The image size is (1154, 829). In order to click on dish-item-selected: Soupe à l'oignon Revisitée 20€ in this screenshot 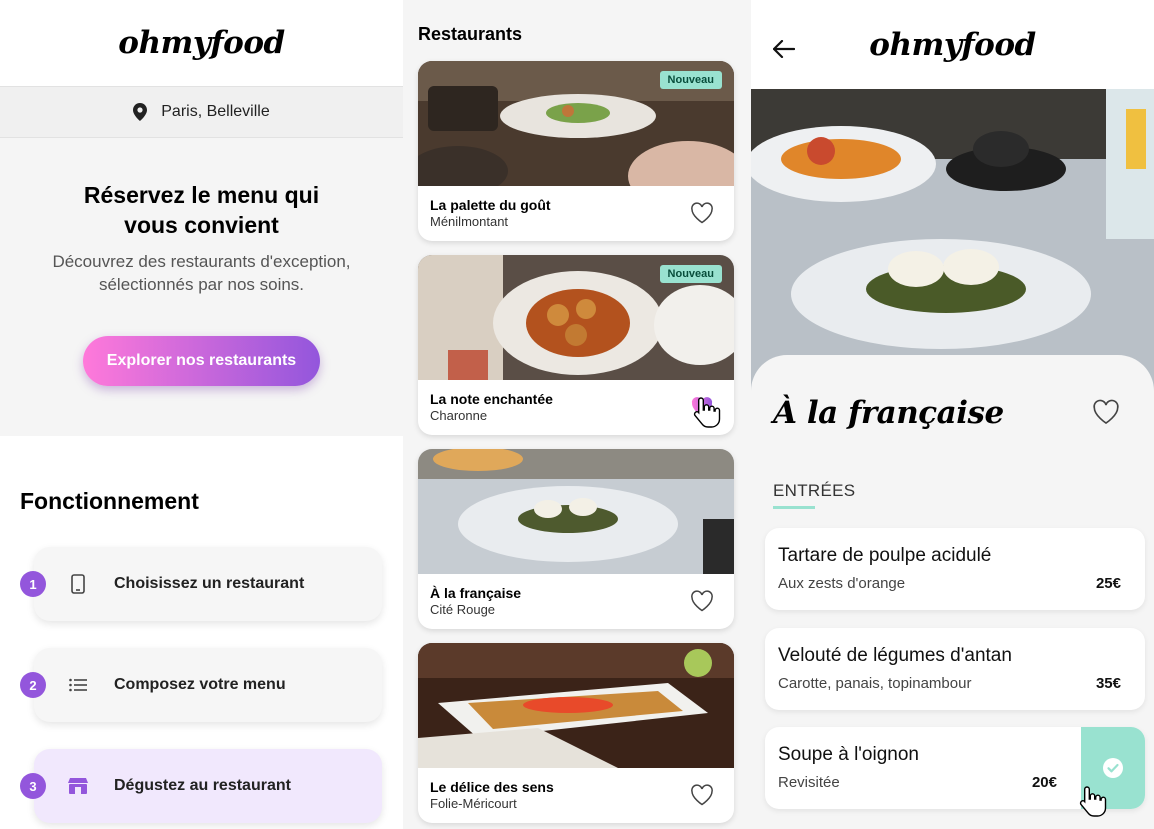, I will do `click(955, 768)`.